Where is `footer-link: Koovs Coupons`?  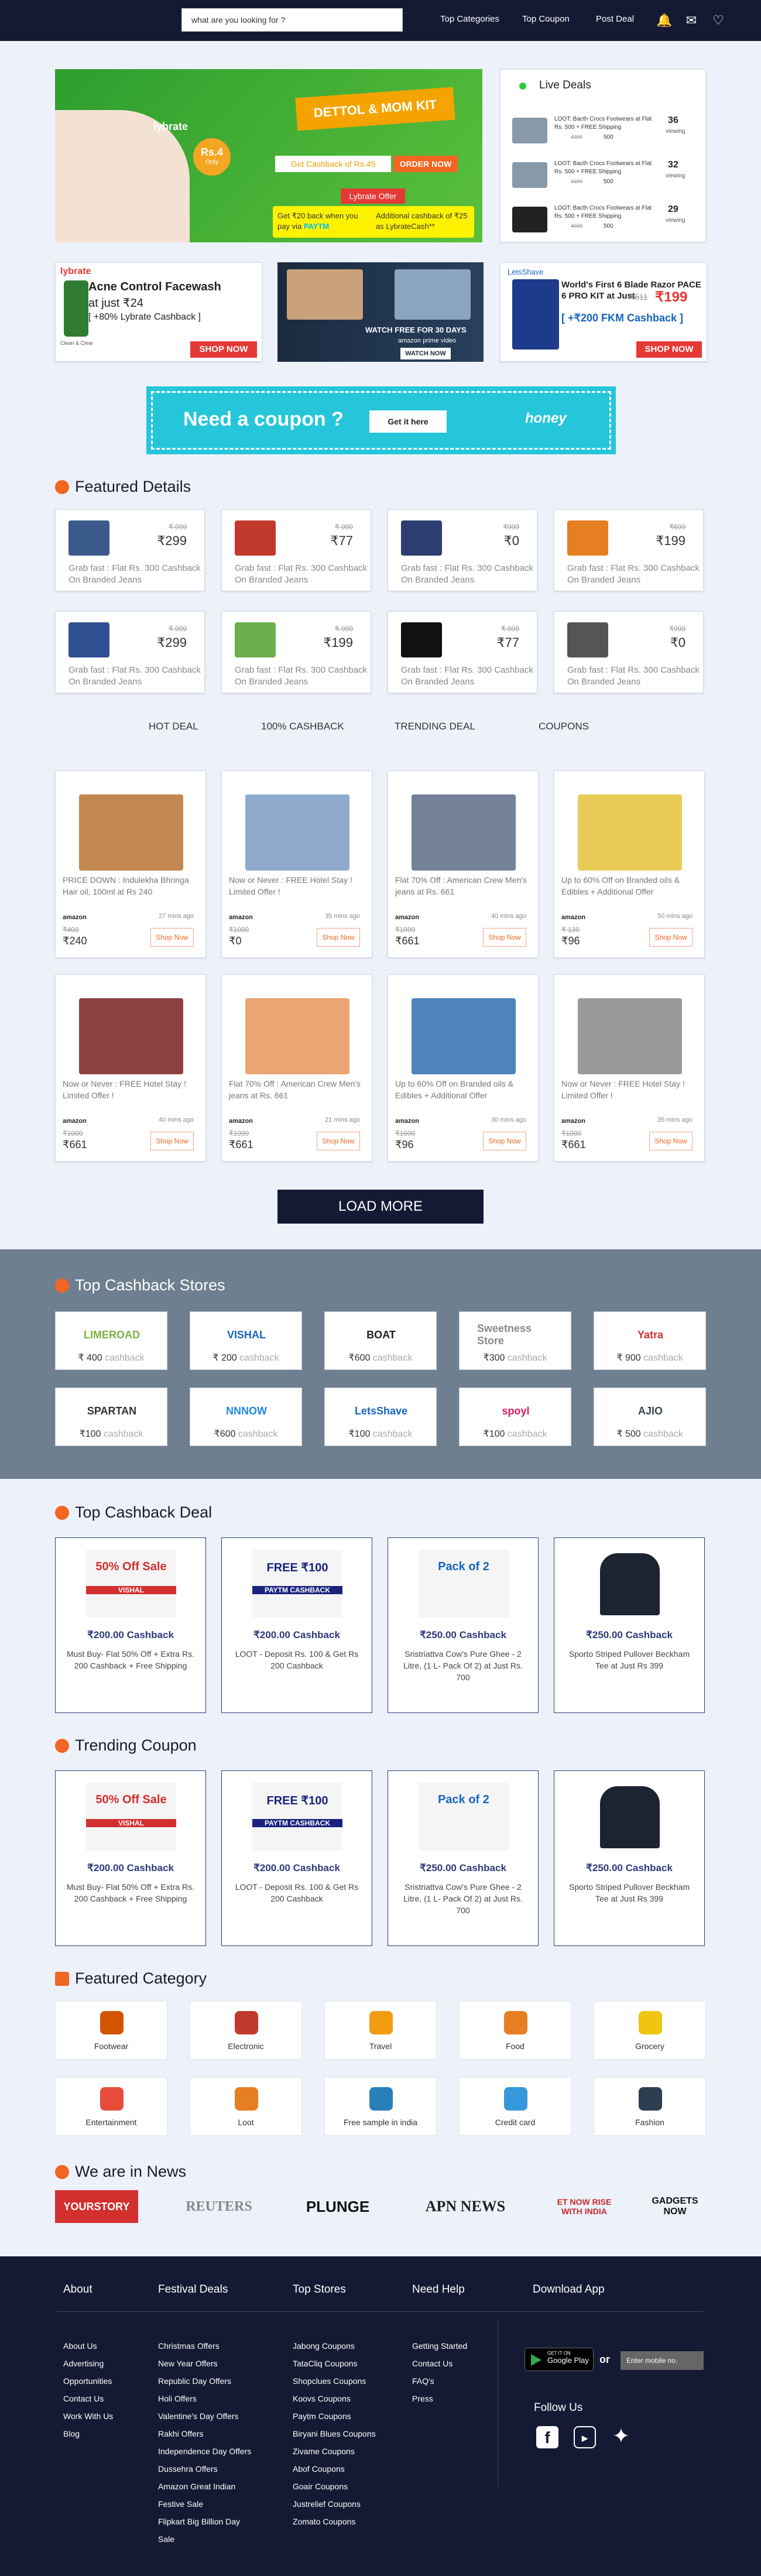
footer-link: Koovs Coupons is located at coordinates (348, 2398).